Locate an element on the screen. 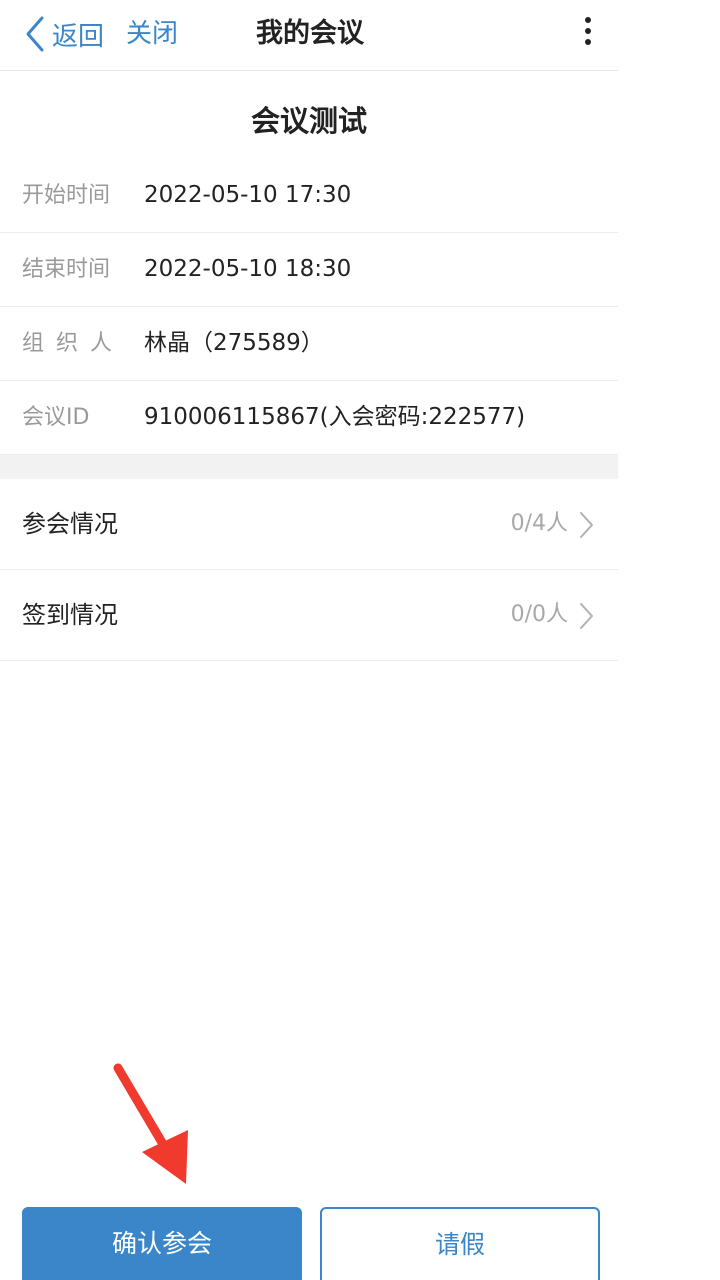  meeting-id-value: 910006115867(入会密码:222577) is located at coordinates (335, 417).